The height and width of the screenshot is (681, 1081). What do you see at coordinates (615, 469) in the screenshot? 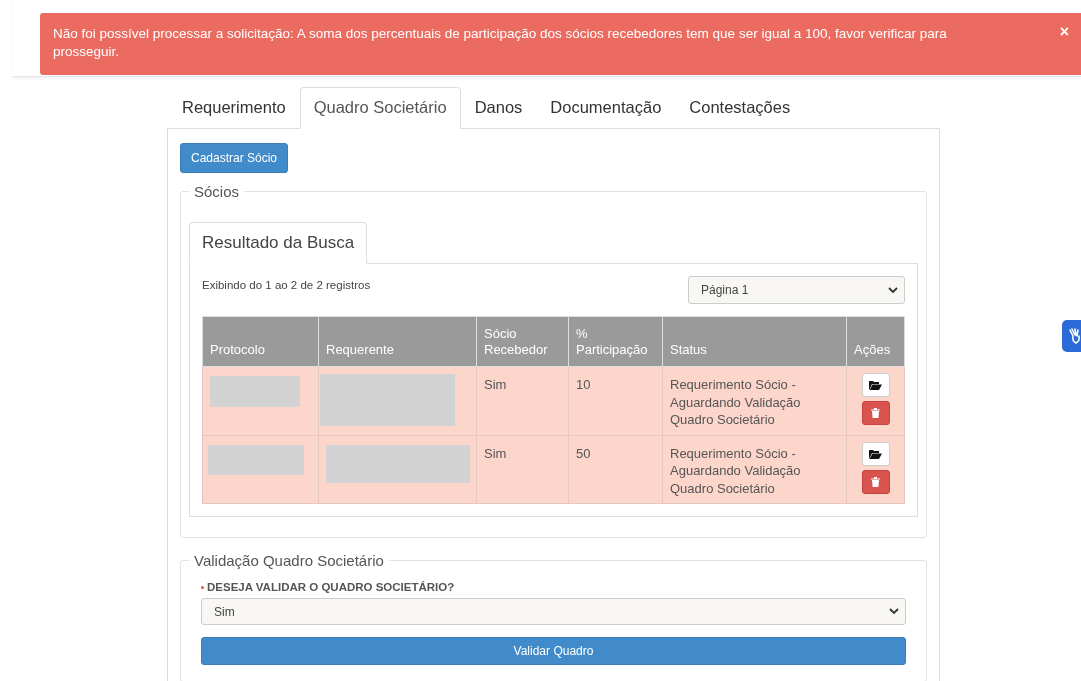
I see `table-cell: 50` at bounding box center [615, 469].